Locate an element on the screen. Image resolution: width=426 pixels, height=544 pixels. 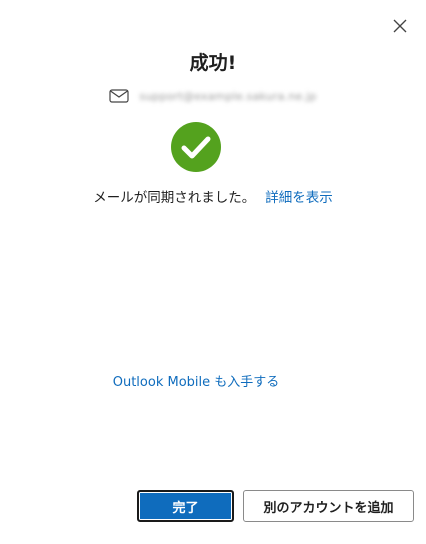
add-another-account-button: 別のアカウントを追加 is located at coordinates (328, 506).